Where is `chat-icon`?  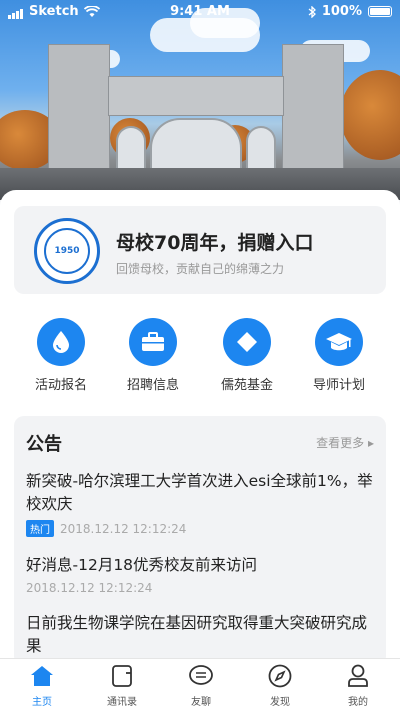
chat-icon is located at coordinates (201, 675).